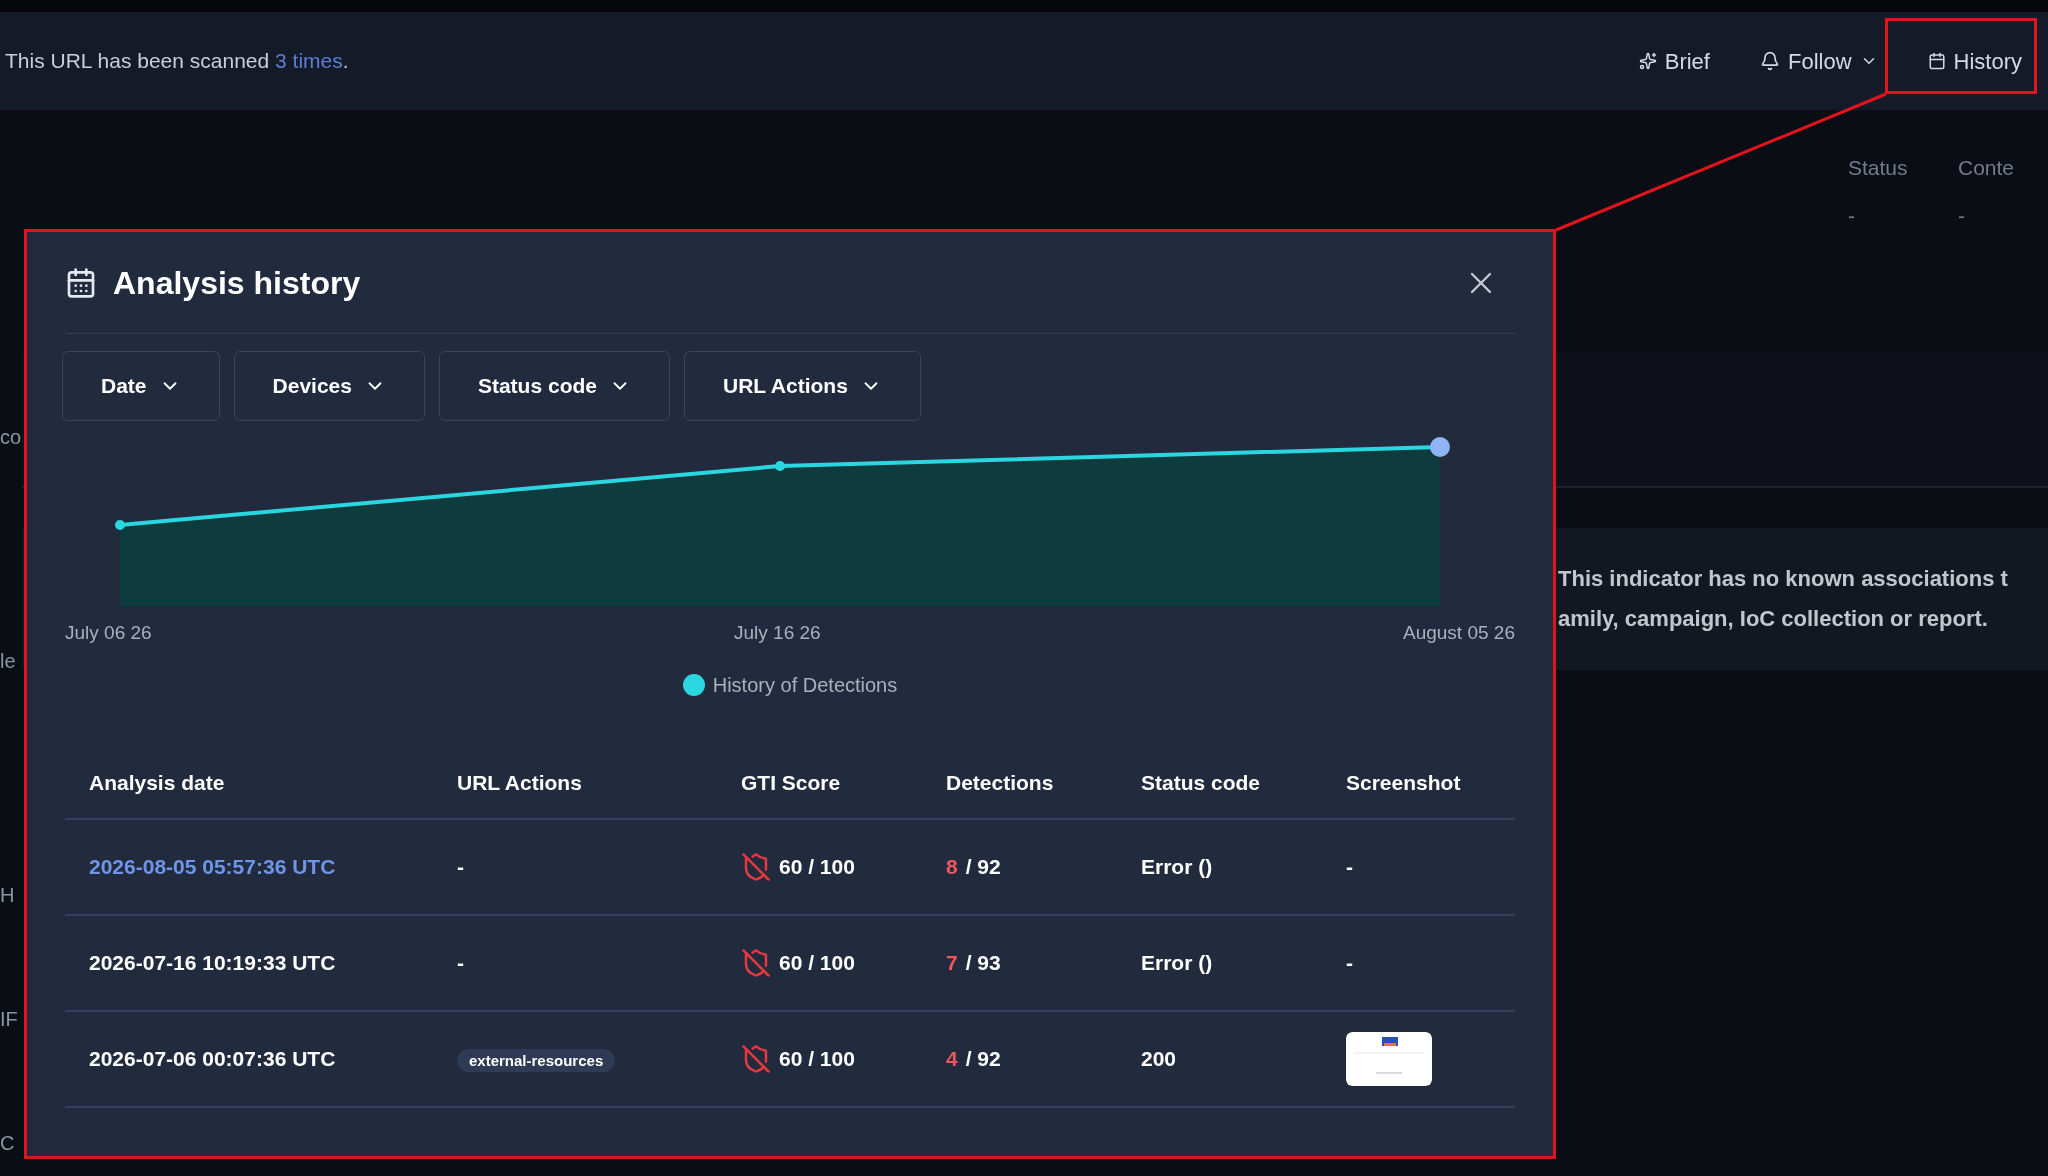  I want to click on associations-note: This indicator has no known associations t, so click(1783, 579).